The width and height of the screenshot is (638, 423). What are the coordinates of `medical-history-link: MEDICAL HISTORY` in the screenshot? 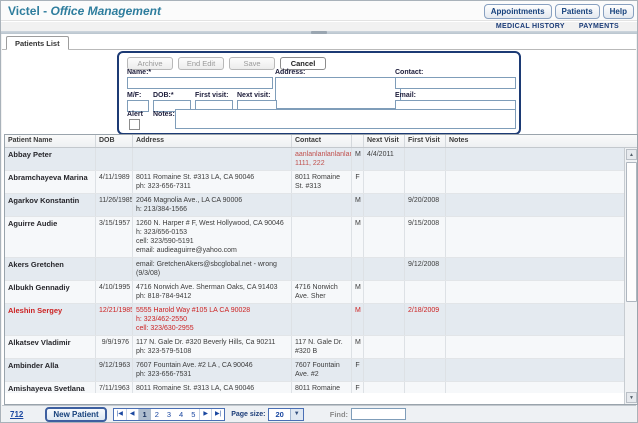 It's located at (530, 26).